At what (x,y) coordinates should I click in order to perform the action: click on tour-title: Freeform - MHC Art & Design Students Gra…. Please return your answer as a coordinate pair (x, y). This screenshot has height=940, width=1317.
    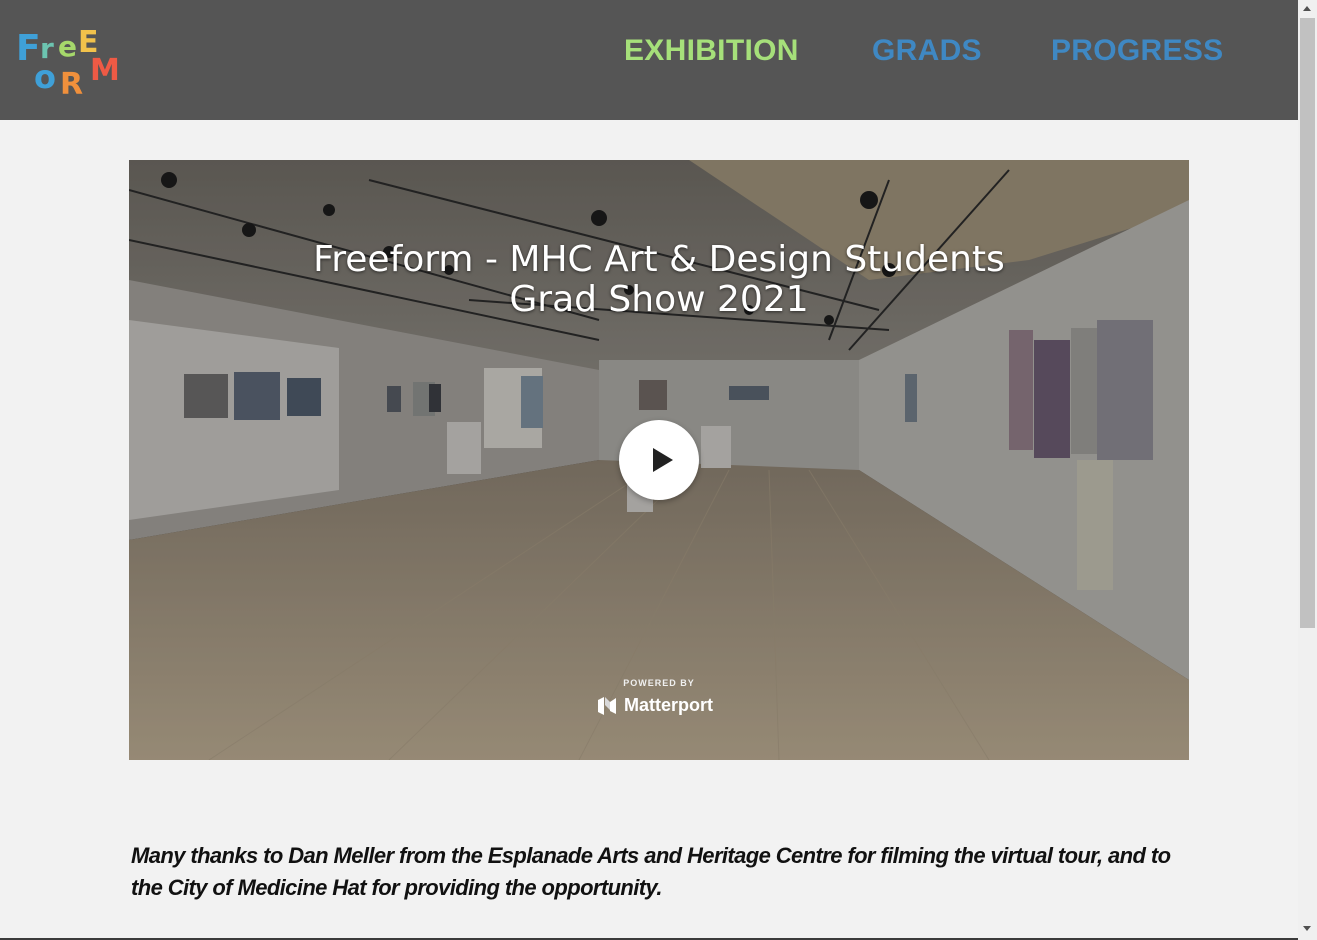
    Looking at the image, I should click on (659, 279).